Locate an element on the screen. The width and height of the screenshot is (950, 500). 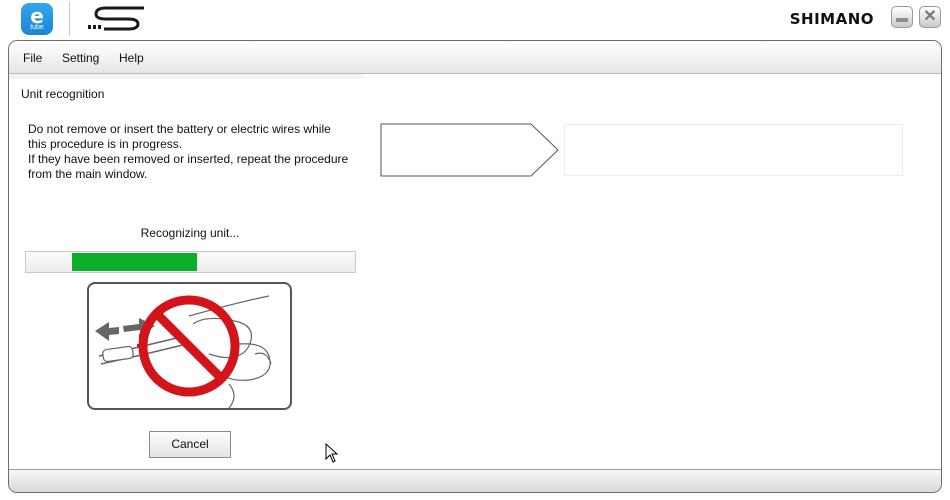
warning-line: this procedure is in progress. is located at coordinates (105, 144).